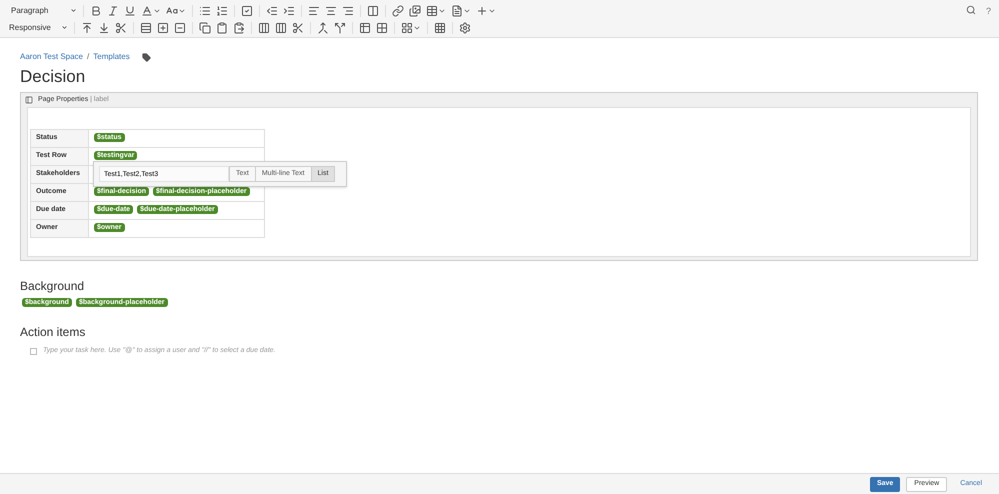 The height and width of the screenshot is (494, 999). I want to click on italic-button, so click(113, 10).